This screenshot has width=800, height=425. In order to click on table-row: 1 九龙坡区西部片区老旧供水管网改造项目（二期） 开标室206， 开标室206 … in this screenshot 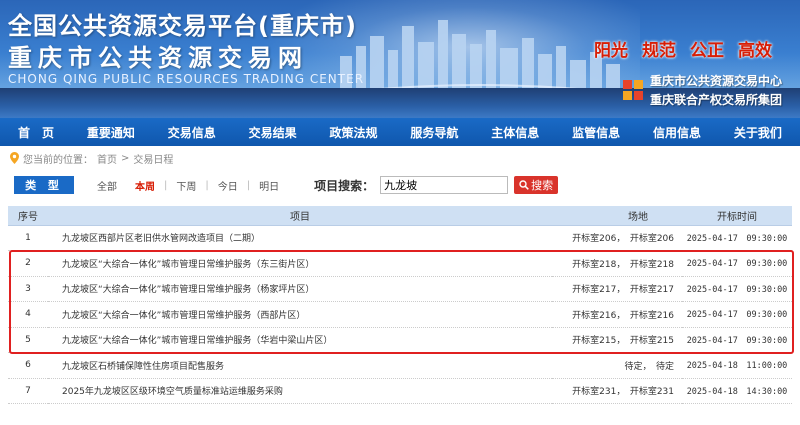, I will do `click(400, 238)`.